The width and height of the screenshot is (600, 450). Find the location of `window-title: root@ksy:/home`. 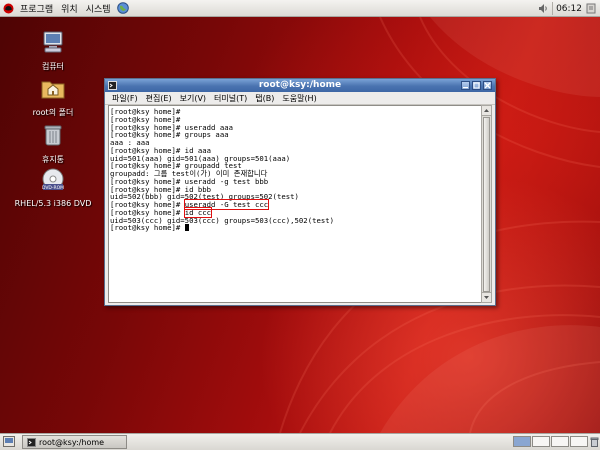

window-title: root@ksy:/home is located at coordinates (300, 85).